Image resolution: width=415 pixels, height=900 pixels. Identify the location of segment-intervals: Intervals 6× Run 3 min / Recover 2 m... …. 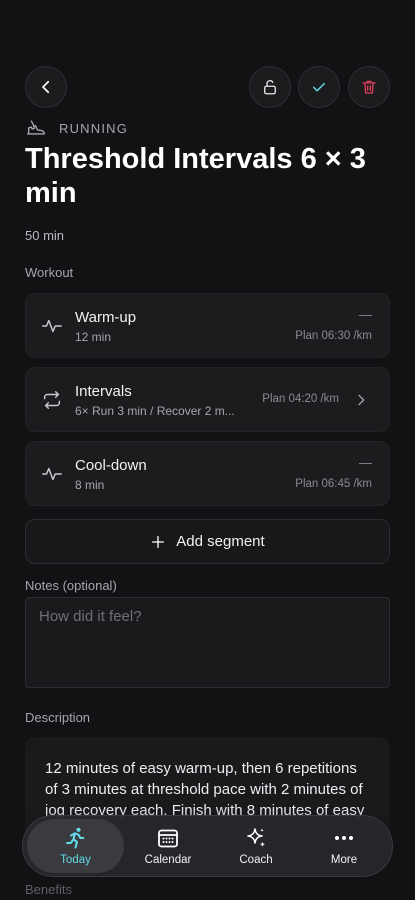
(207, 399).